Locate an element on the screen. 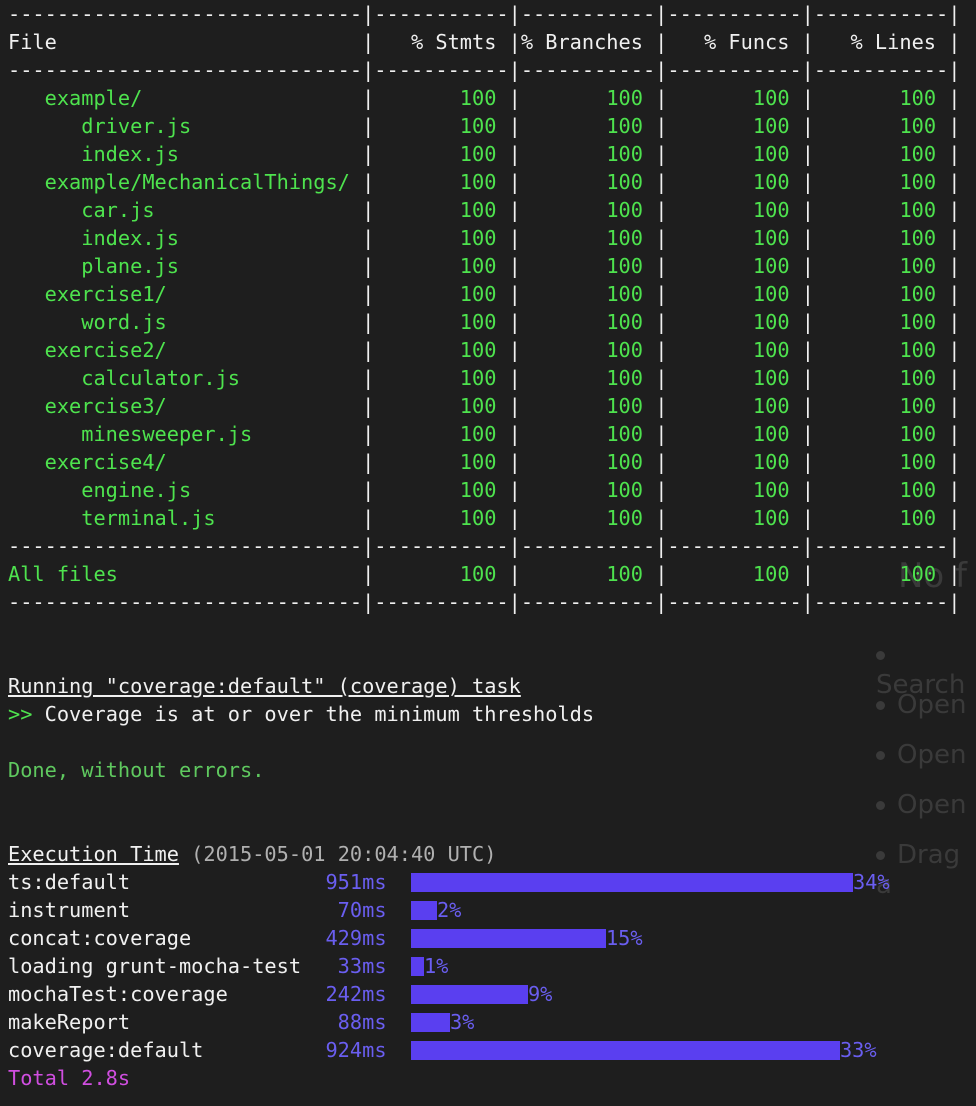 The width and height of the screenshot is (976, 1106). timing-row: ts:default 951ms 34% is located at coordinates (492, 882).